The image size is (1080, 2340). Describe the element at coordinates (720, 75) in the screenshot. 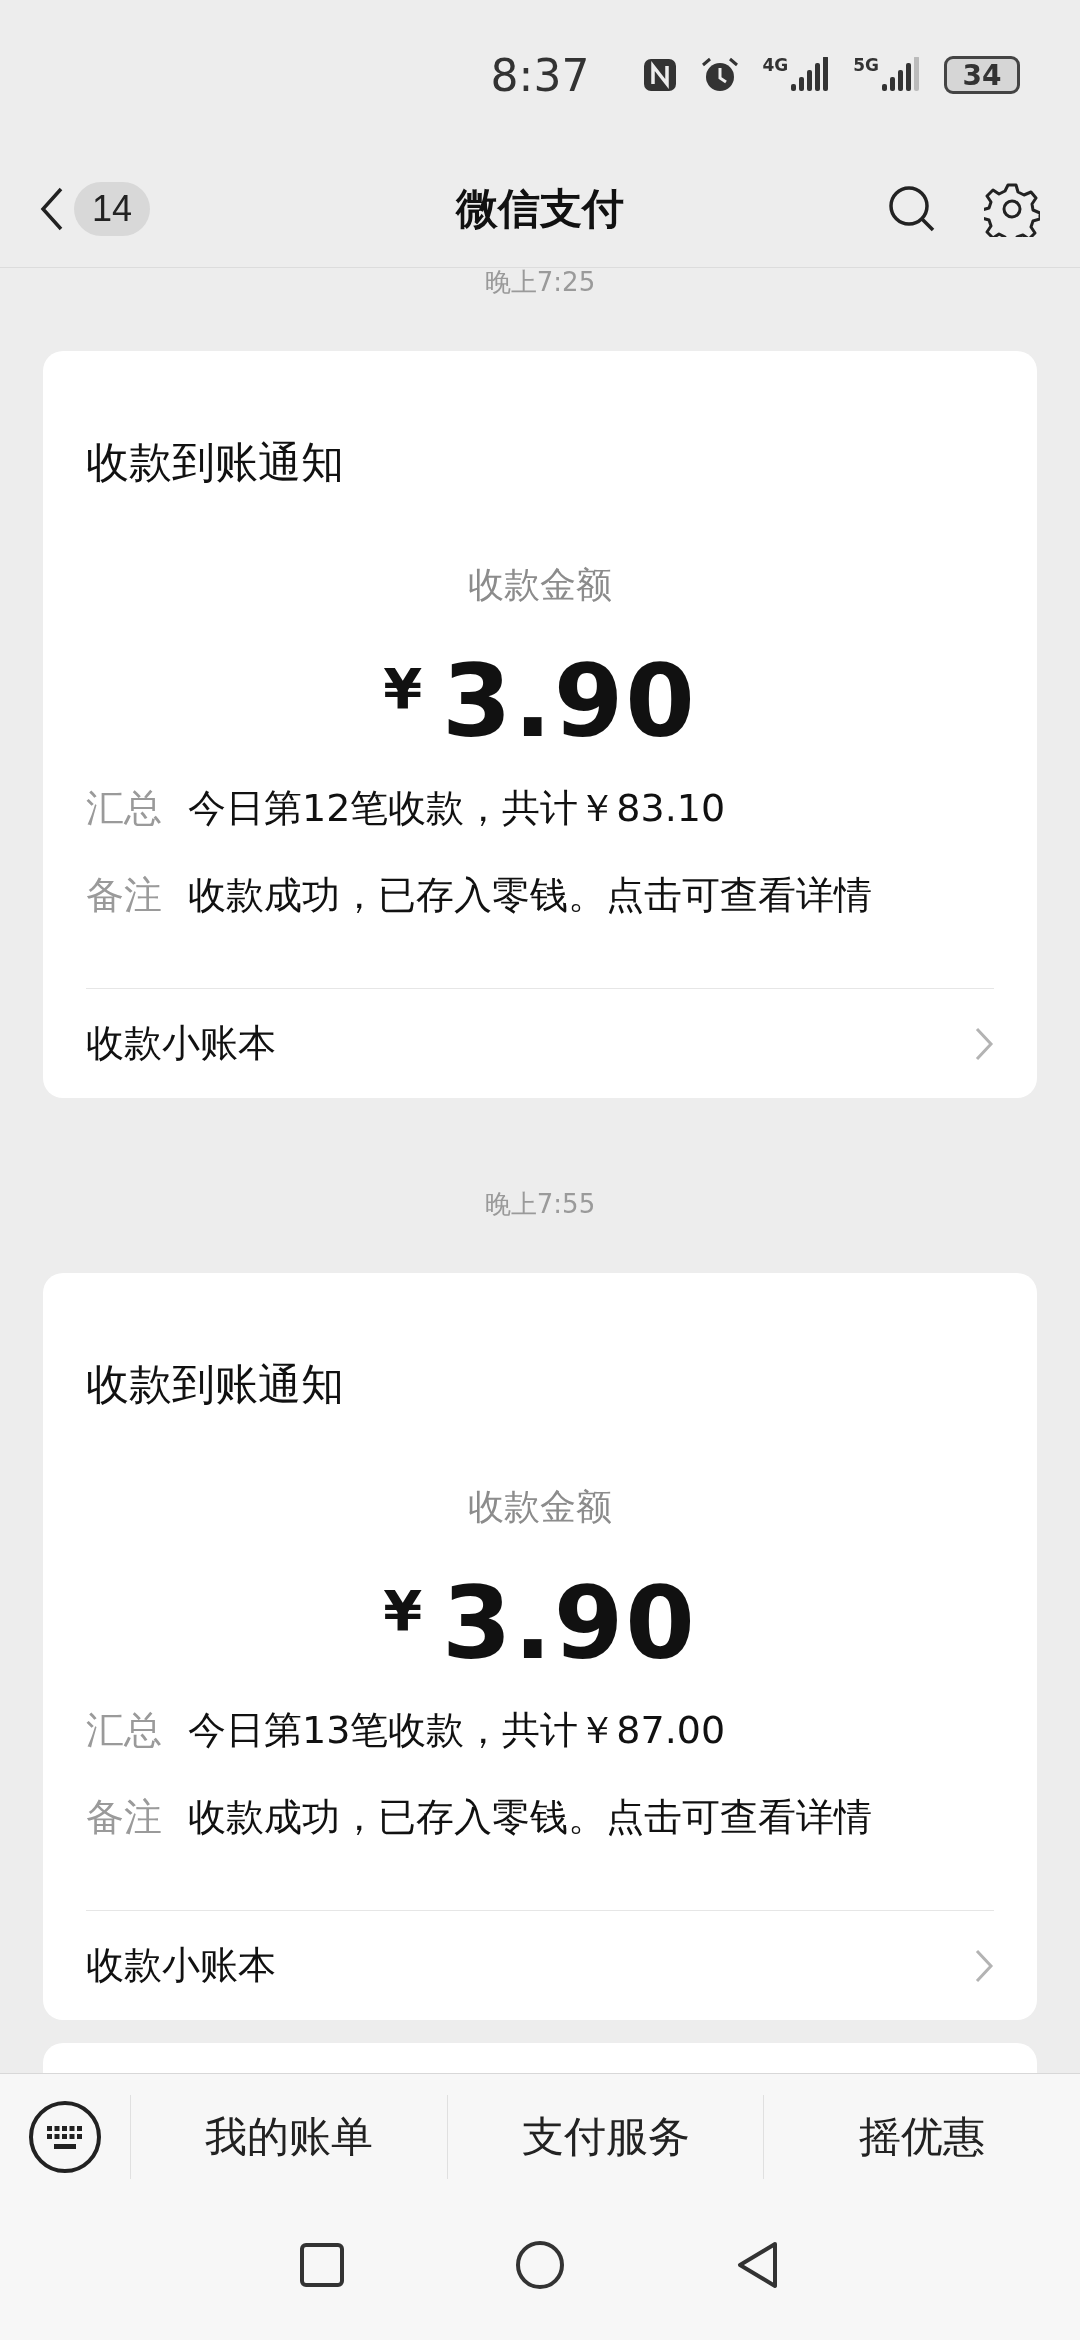

I see `alarm-icon` at that location.